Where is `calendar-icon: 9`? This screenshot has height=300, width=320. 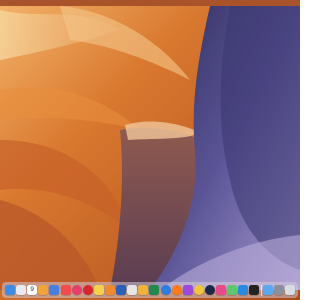
calendar-icon: 9 is located at coordinates (32, 290).